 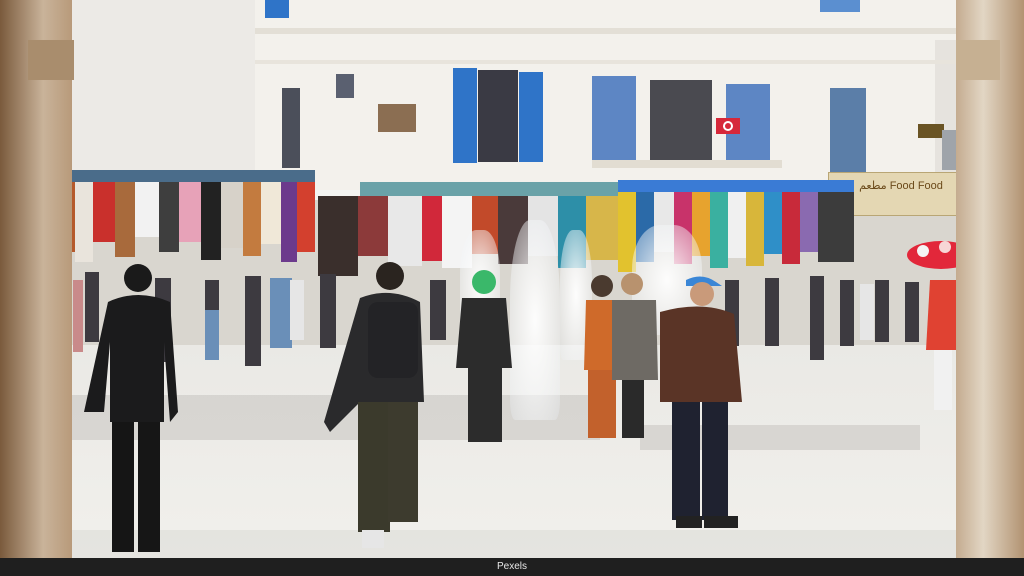 I want to click on window-small, so click(x=345, y=86).